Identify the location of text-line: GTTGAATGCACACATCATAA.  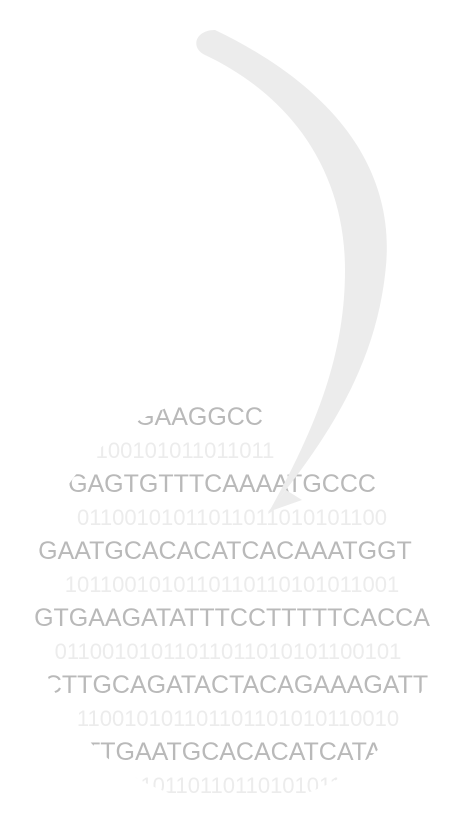
(232, 752).